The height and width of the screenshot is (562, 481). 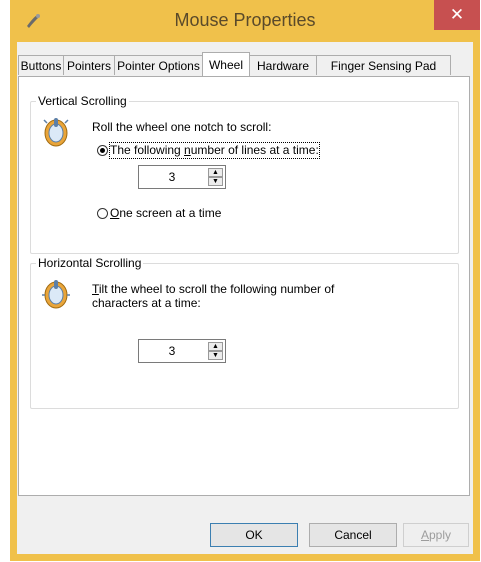 What do you see at coordinates (41, 65) in the screenshot?
I see `tab-buttons: Buttons` at bounding box center [41, 65].